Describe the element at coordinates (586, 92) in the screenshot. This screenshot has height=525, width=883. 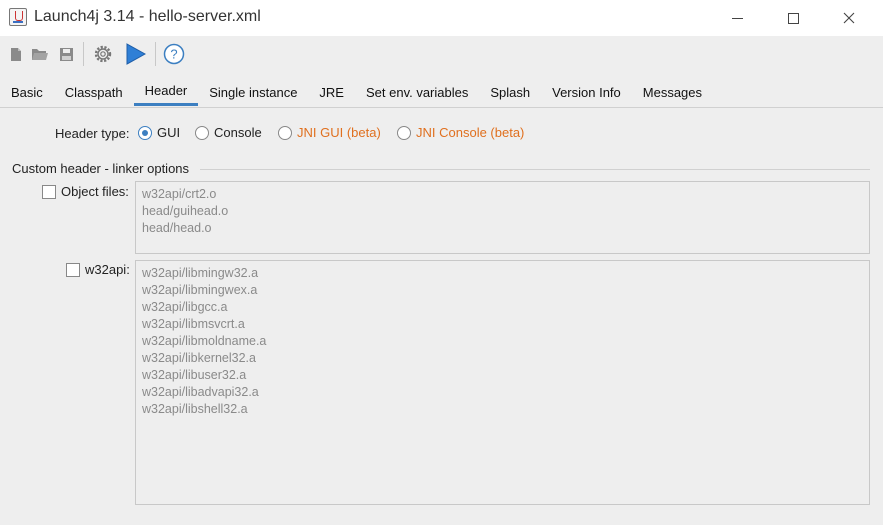
I see `tab-version-info: Version Info` at that location.